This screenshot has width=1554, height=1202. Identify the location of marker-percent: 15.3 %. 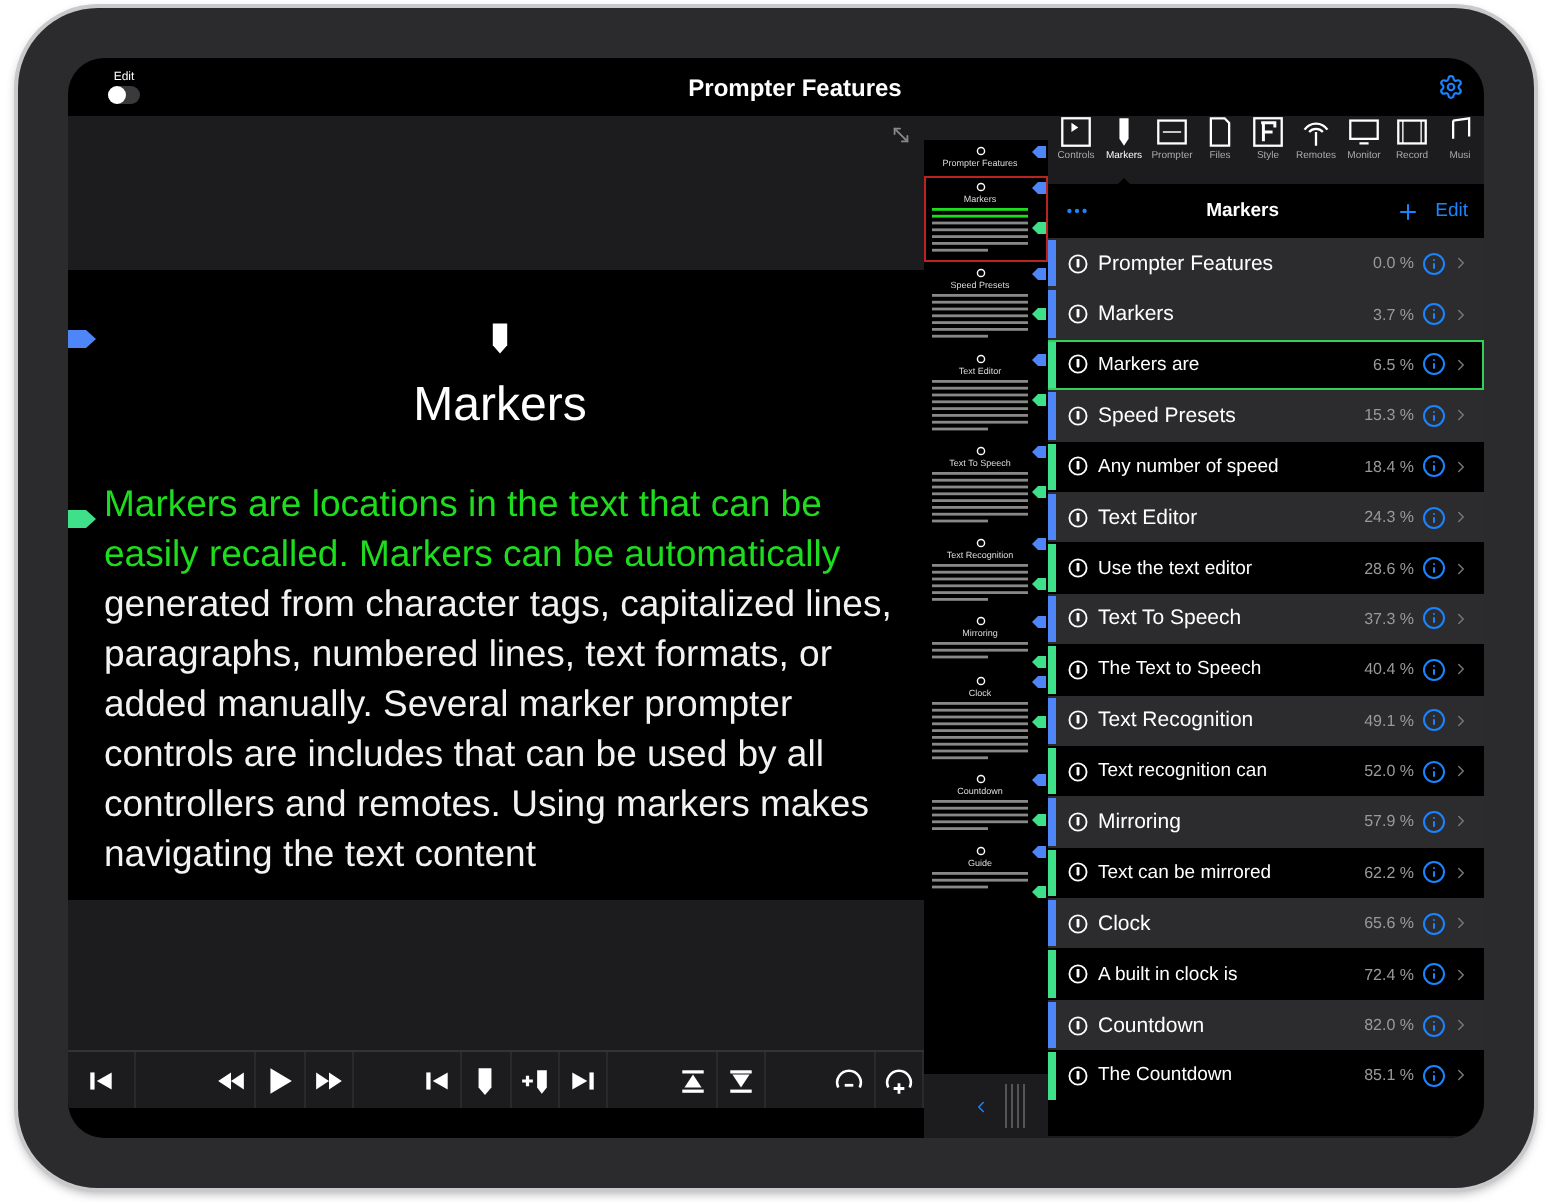
(1389, 415).